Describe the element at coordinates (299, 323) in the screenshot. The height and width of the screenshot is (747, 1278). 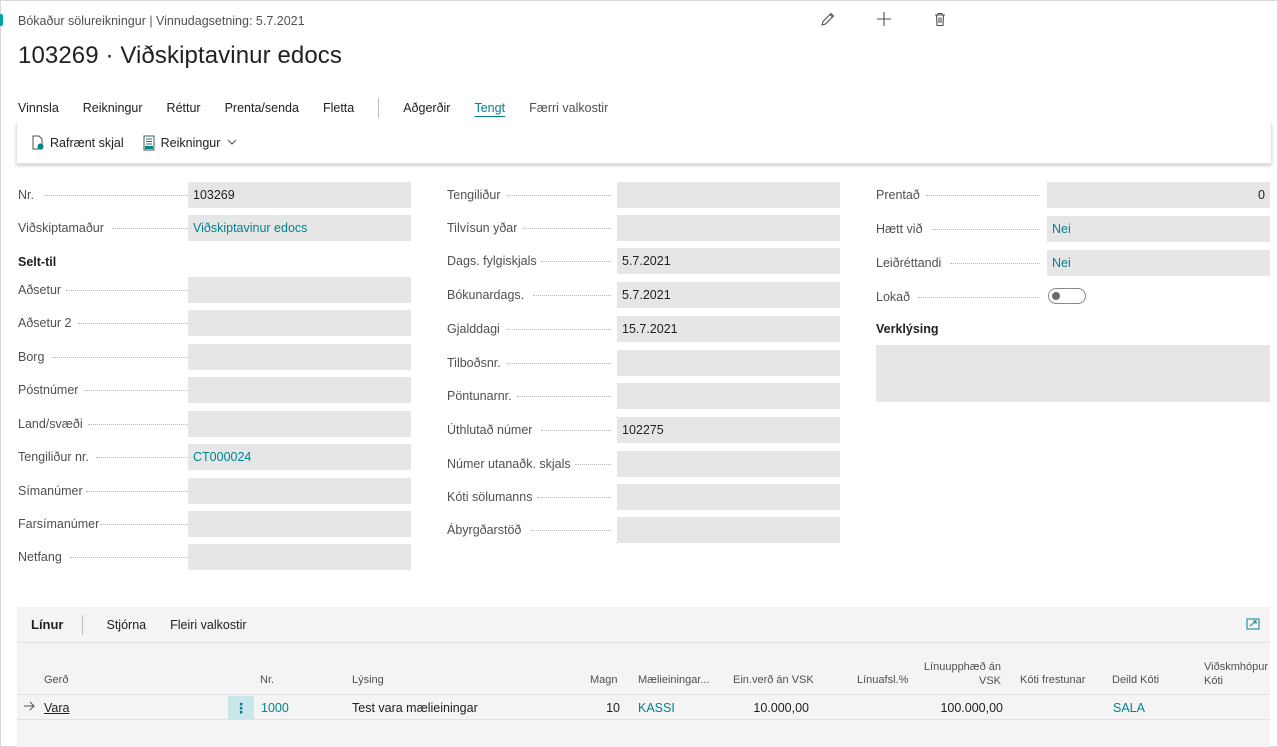
I see `address2-value` at that location.